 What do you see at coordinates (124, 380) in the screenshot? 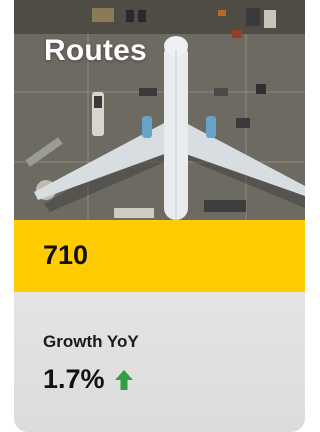
I see `arrow-up-icon` at bounding box center [124, 380].